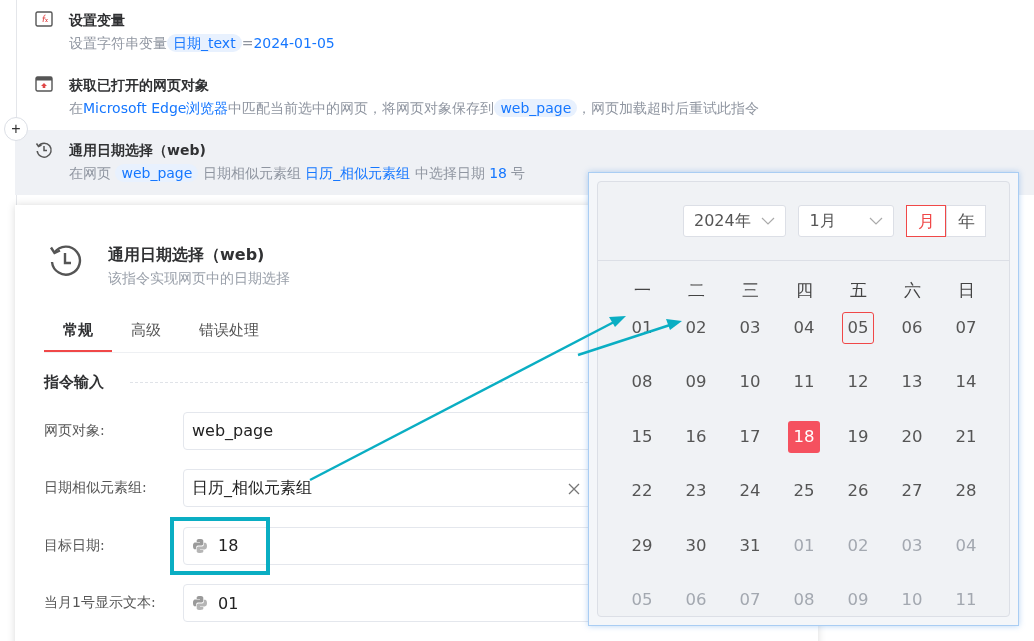  Describe the element at coordinates (96, 488) in the screenshot. I see `field-label: 日期相似元素组:` at that location.